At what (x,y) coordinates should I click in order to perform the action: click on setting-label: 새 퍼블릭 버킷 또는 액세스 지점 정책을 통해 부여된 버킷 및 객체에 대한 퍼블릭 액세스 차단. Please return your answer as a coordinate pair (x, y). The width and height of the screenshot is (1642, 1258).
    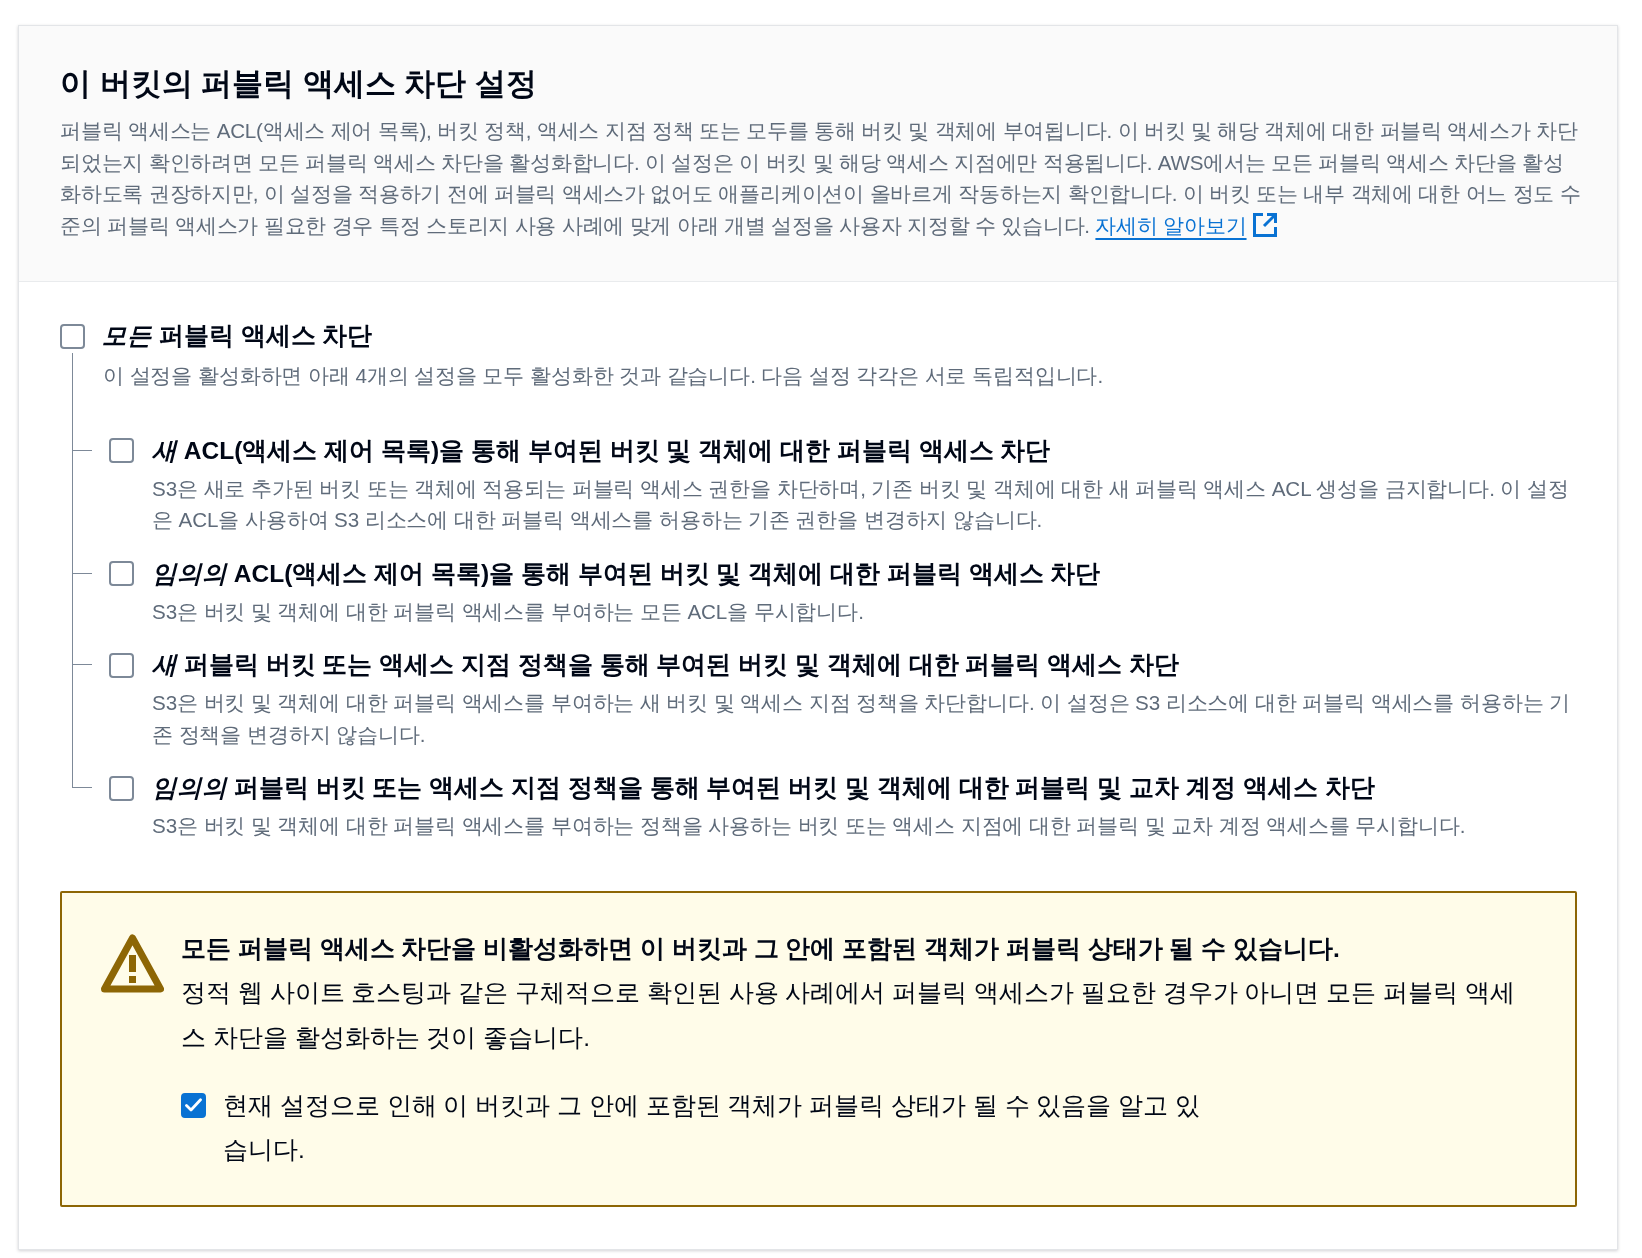
    Looking at the image, I should click on (666, 665).